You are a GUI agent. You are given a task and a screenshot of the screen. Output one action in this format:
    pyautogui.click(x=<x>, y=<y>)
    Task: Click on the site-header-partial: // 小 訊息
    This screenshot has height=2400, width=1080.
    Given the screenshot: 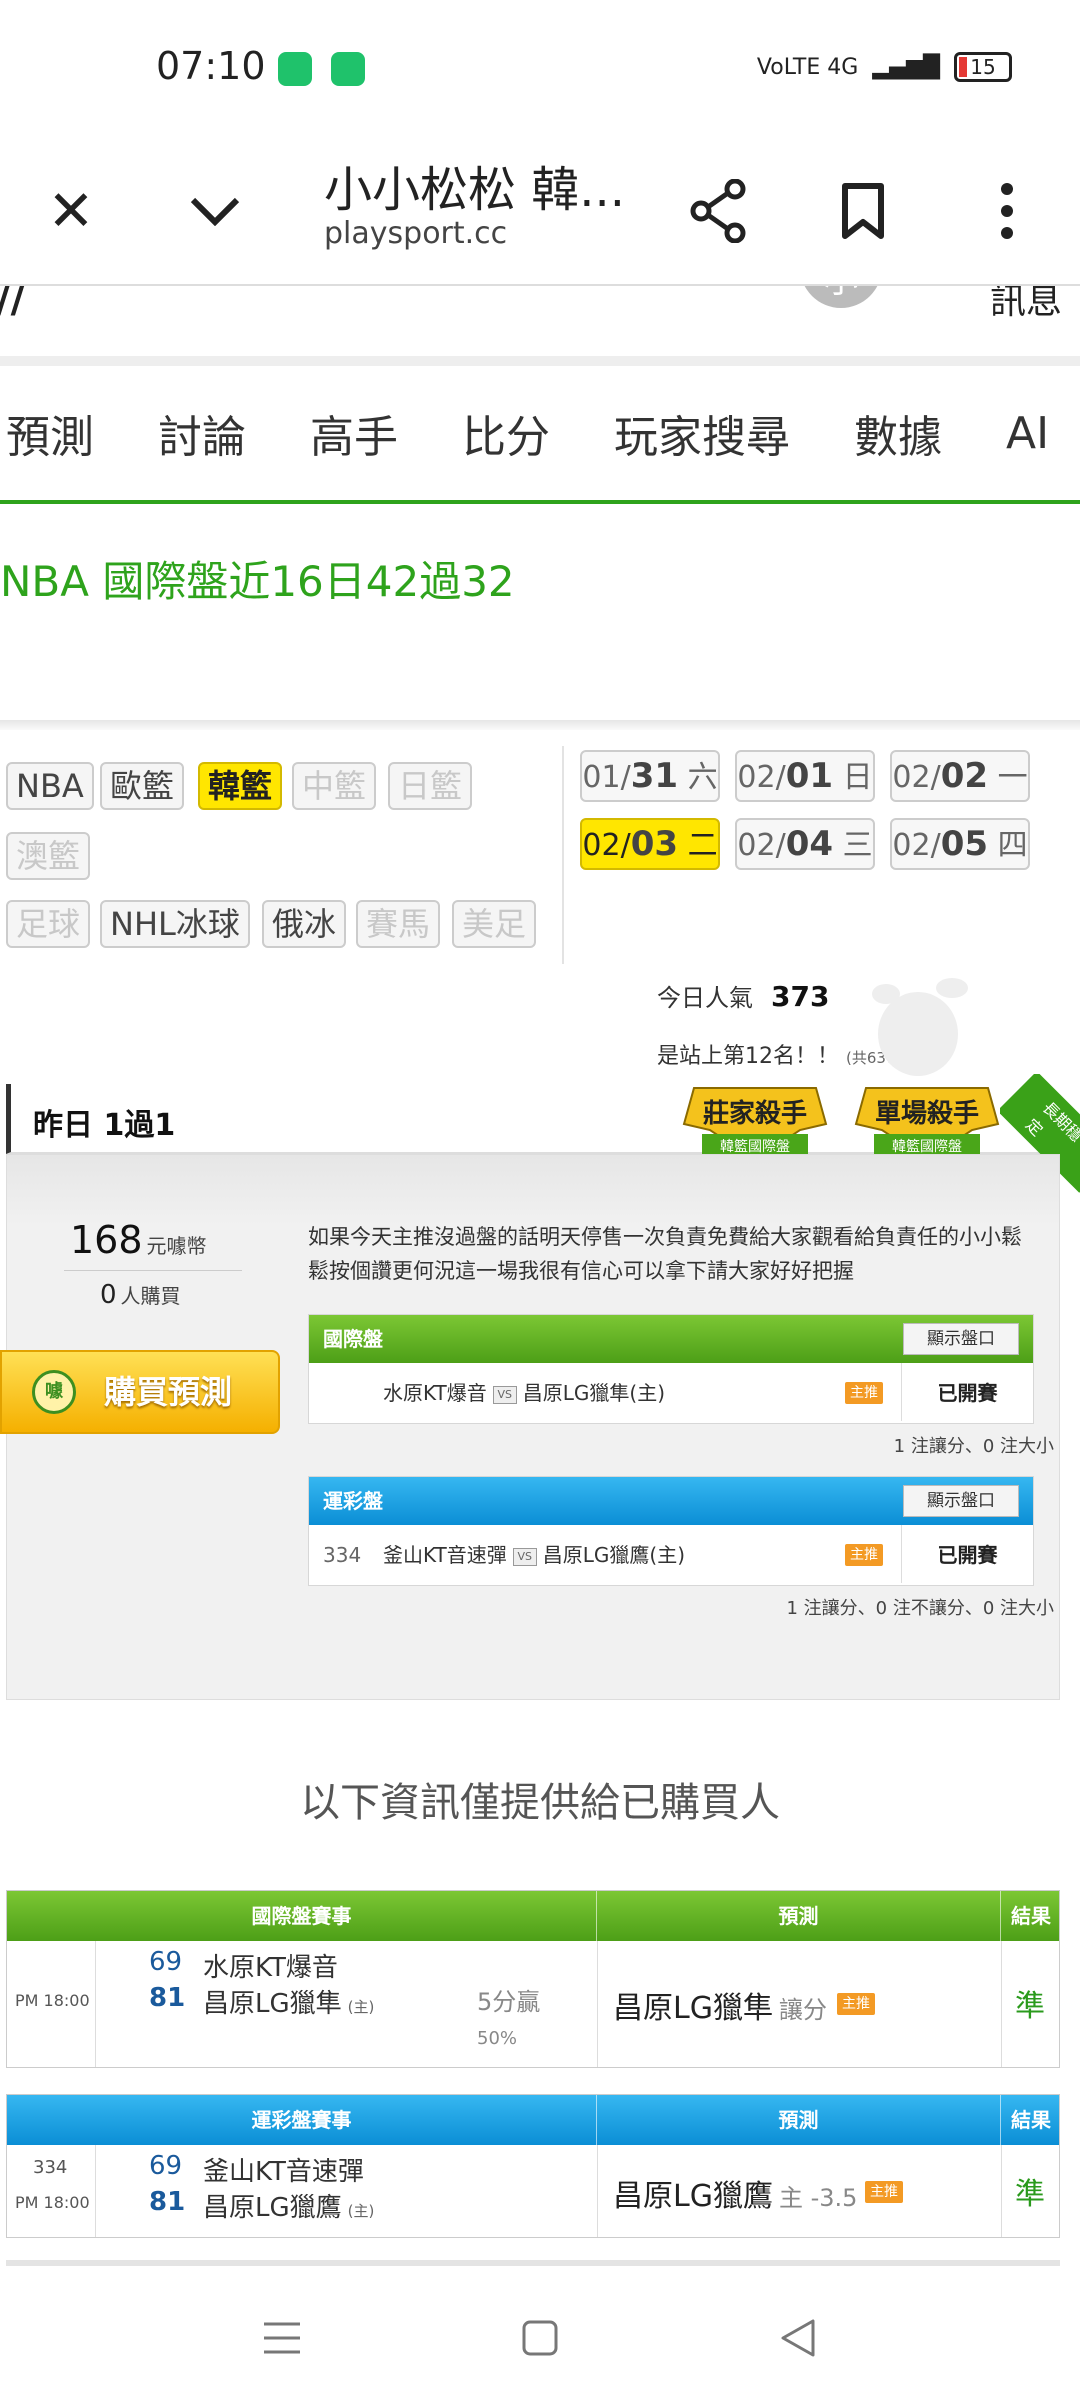 What is the action you would take?
    pyautogui.click(x=540, y=321)
    